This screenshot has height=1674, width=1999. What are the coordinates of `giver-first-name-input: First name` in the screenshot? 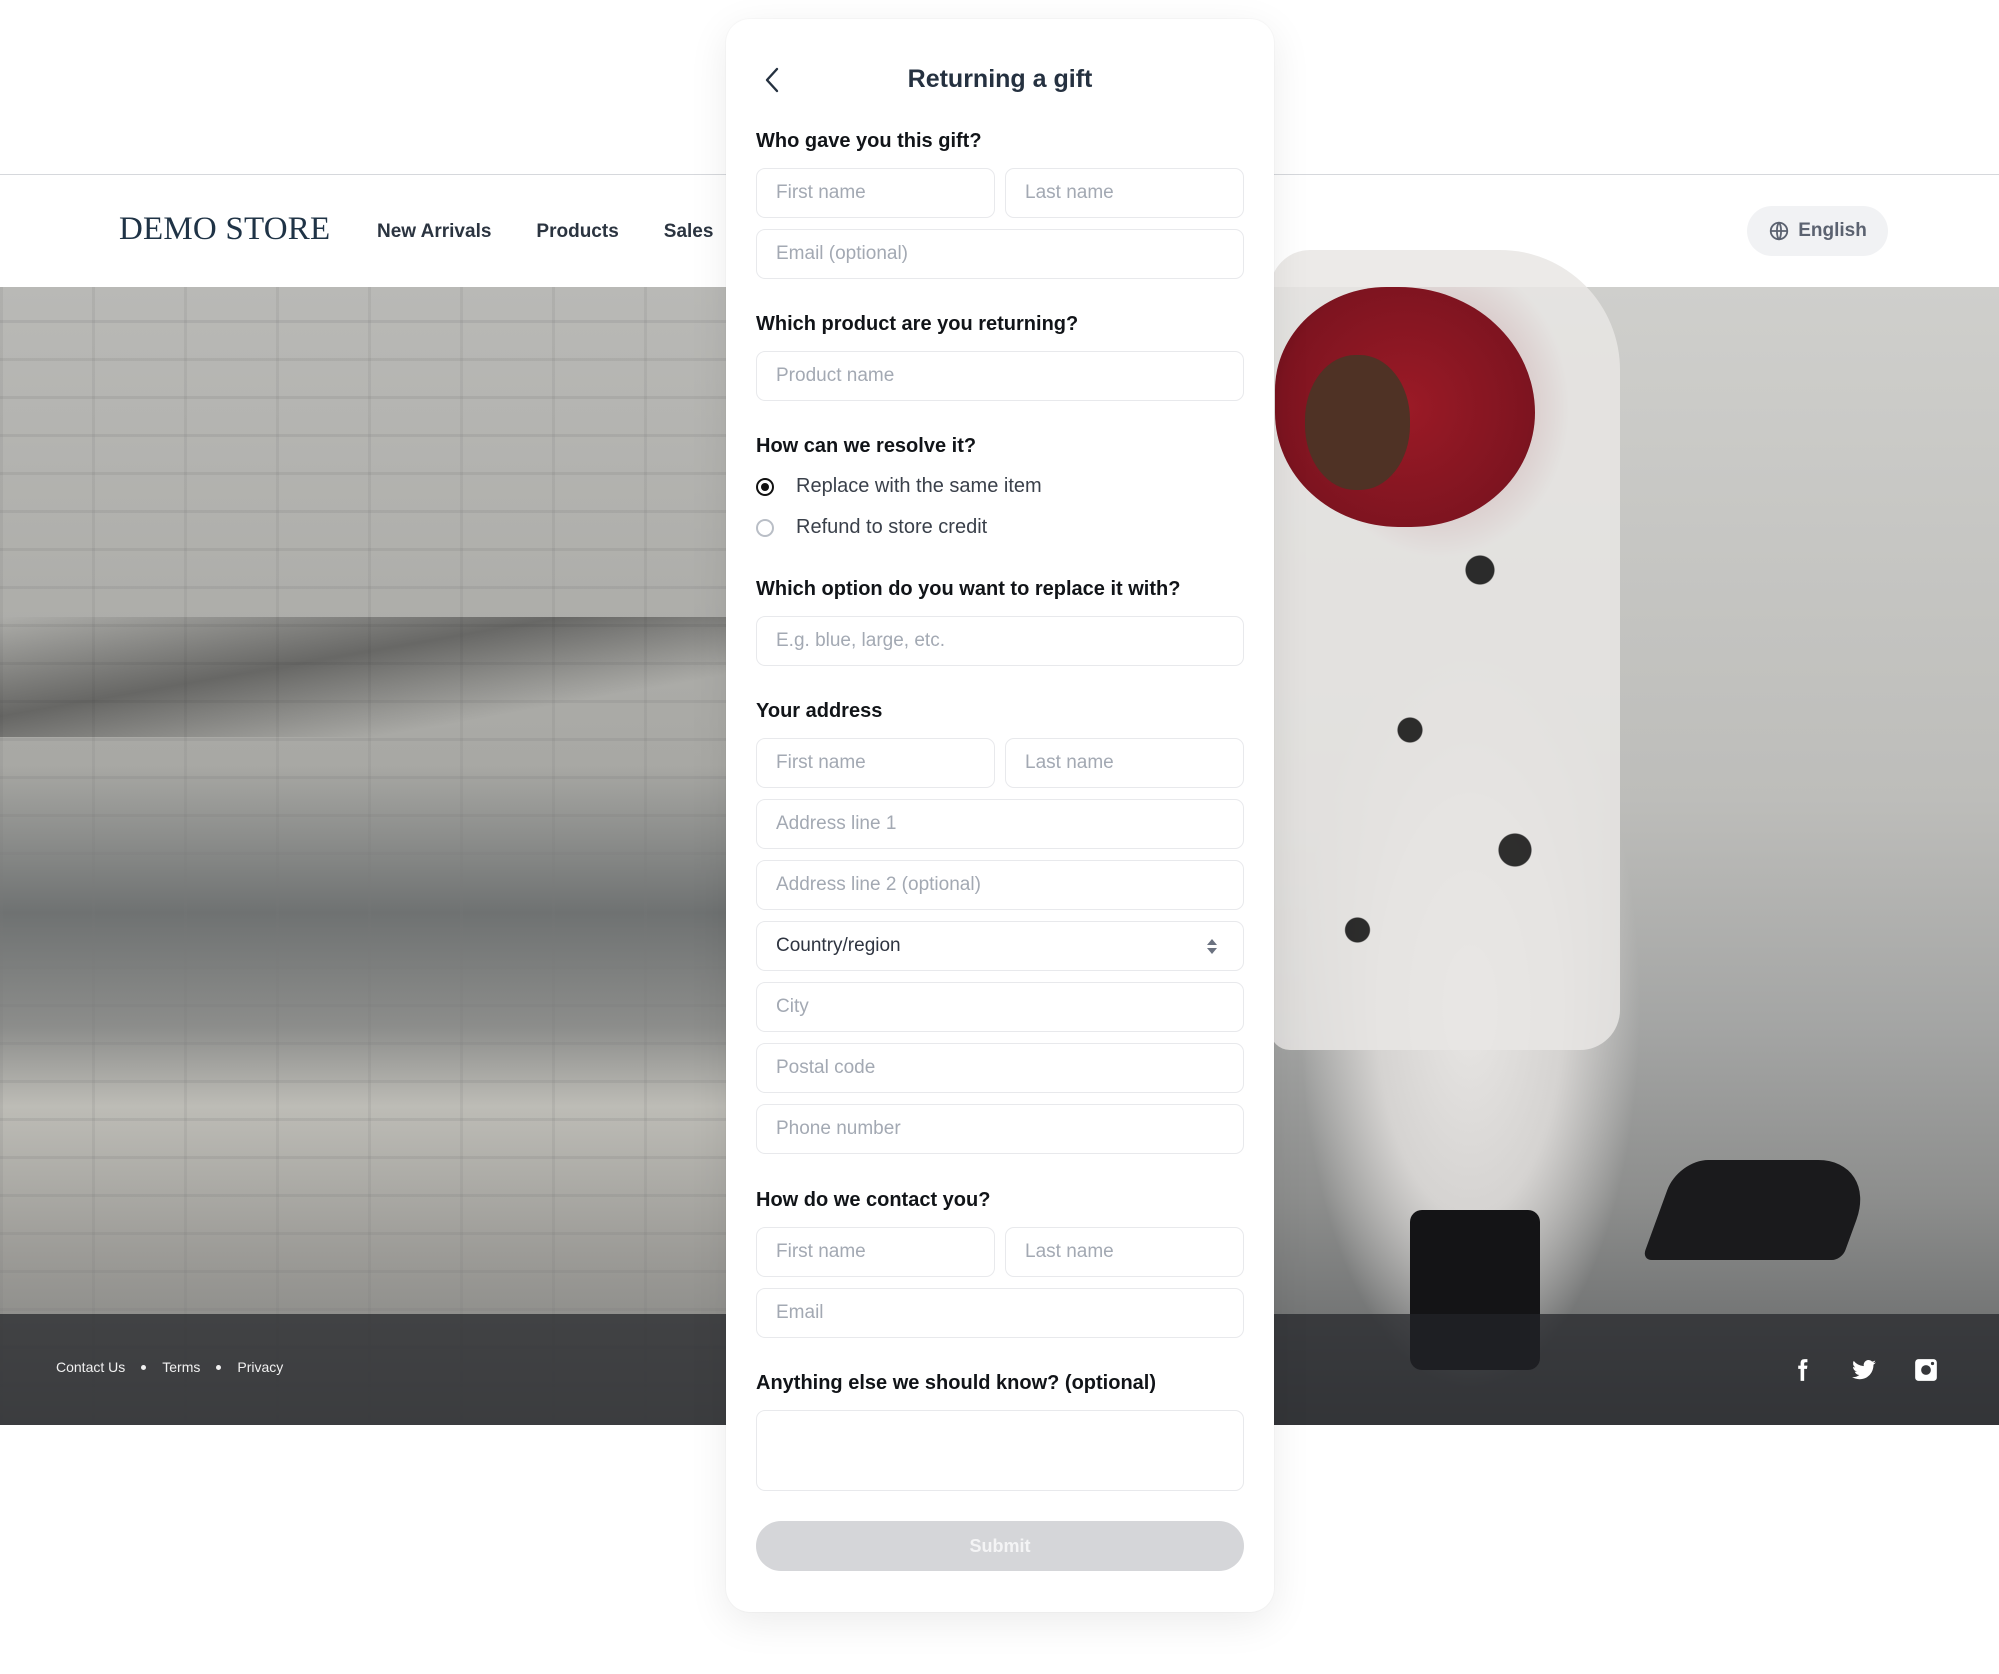 It's located at (875, 193).